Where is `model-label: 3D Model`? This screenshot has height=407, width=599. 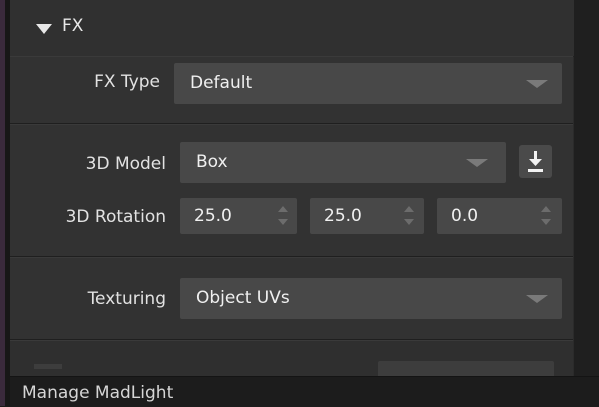
model-label: 3D Model is located at coordinates (125, 164).